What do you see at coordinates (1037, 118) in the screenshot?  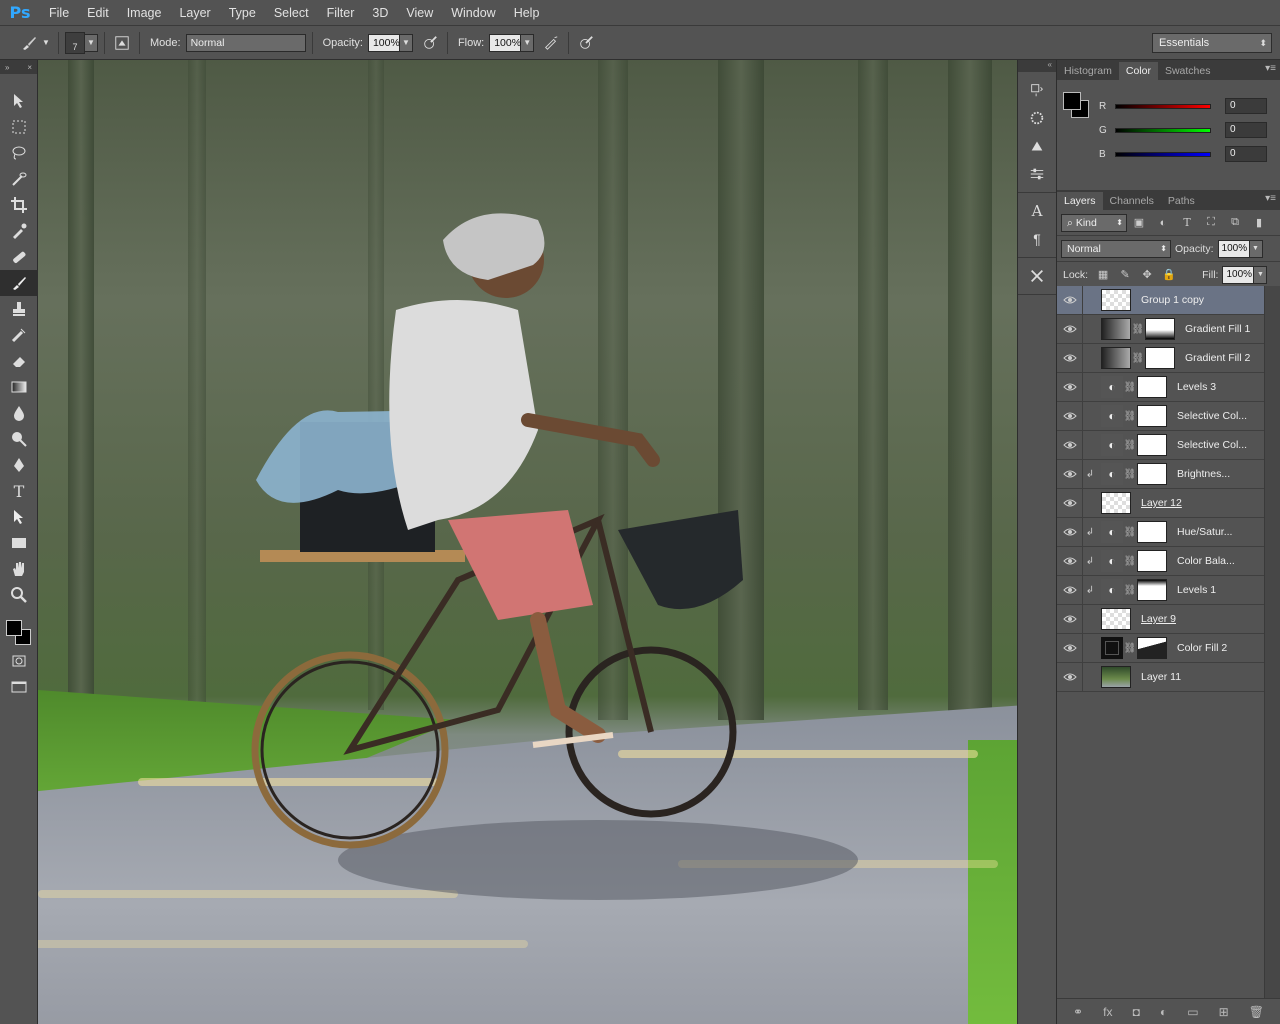 I see `actions-panel-icon` at bounding box center [1037, 118].